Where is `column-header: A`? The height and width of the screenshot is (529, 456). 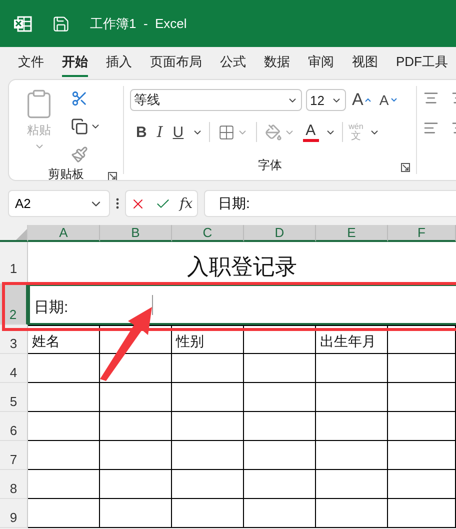
column-header: A is located at coordinates (64, 233).